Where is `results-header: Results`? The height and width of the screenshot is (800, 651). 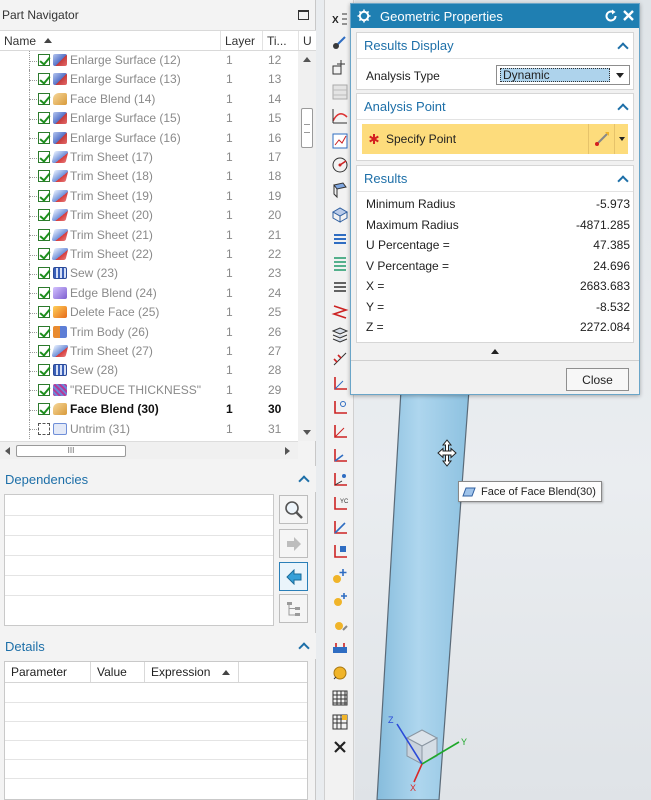 results-header: Results is located at coordinates (495, 179).